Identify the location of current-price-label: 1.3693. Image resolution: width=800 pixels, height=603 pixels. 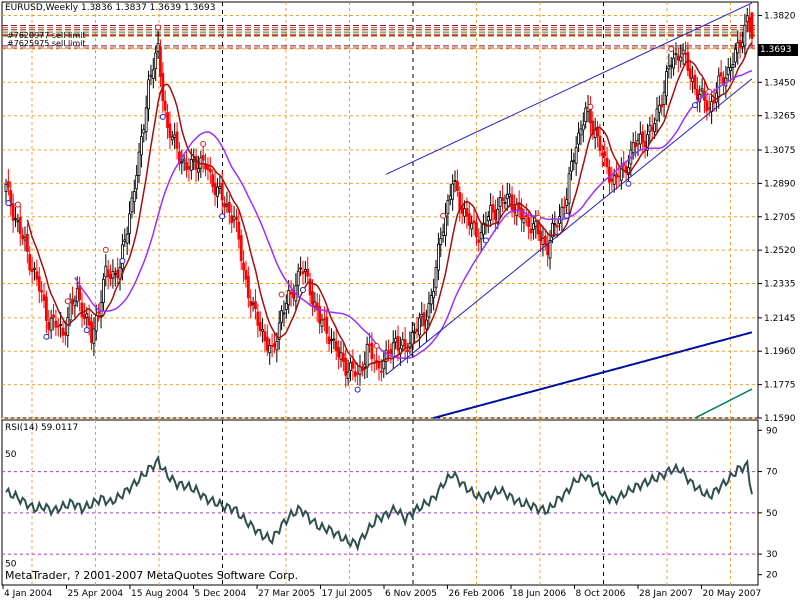
(778, 50).